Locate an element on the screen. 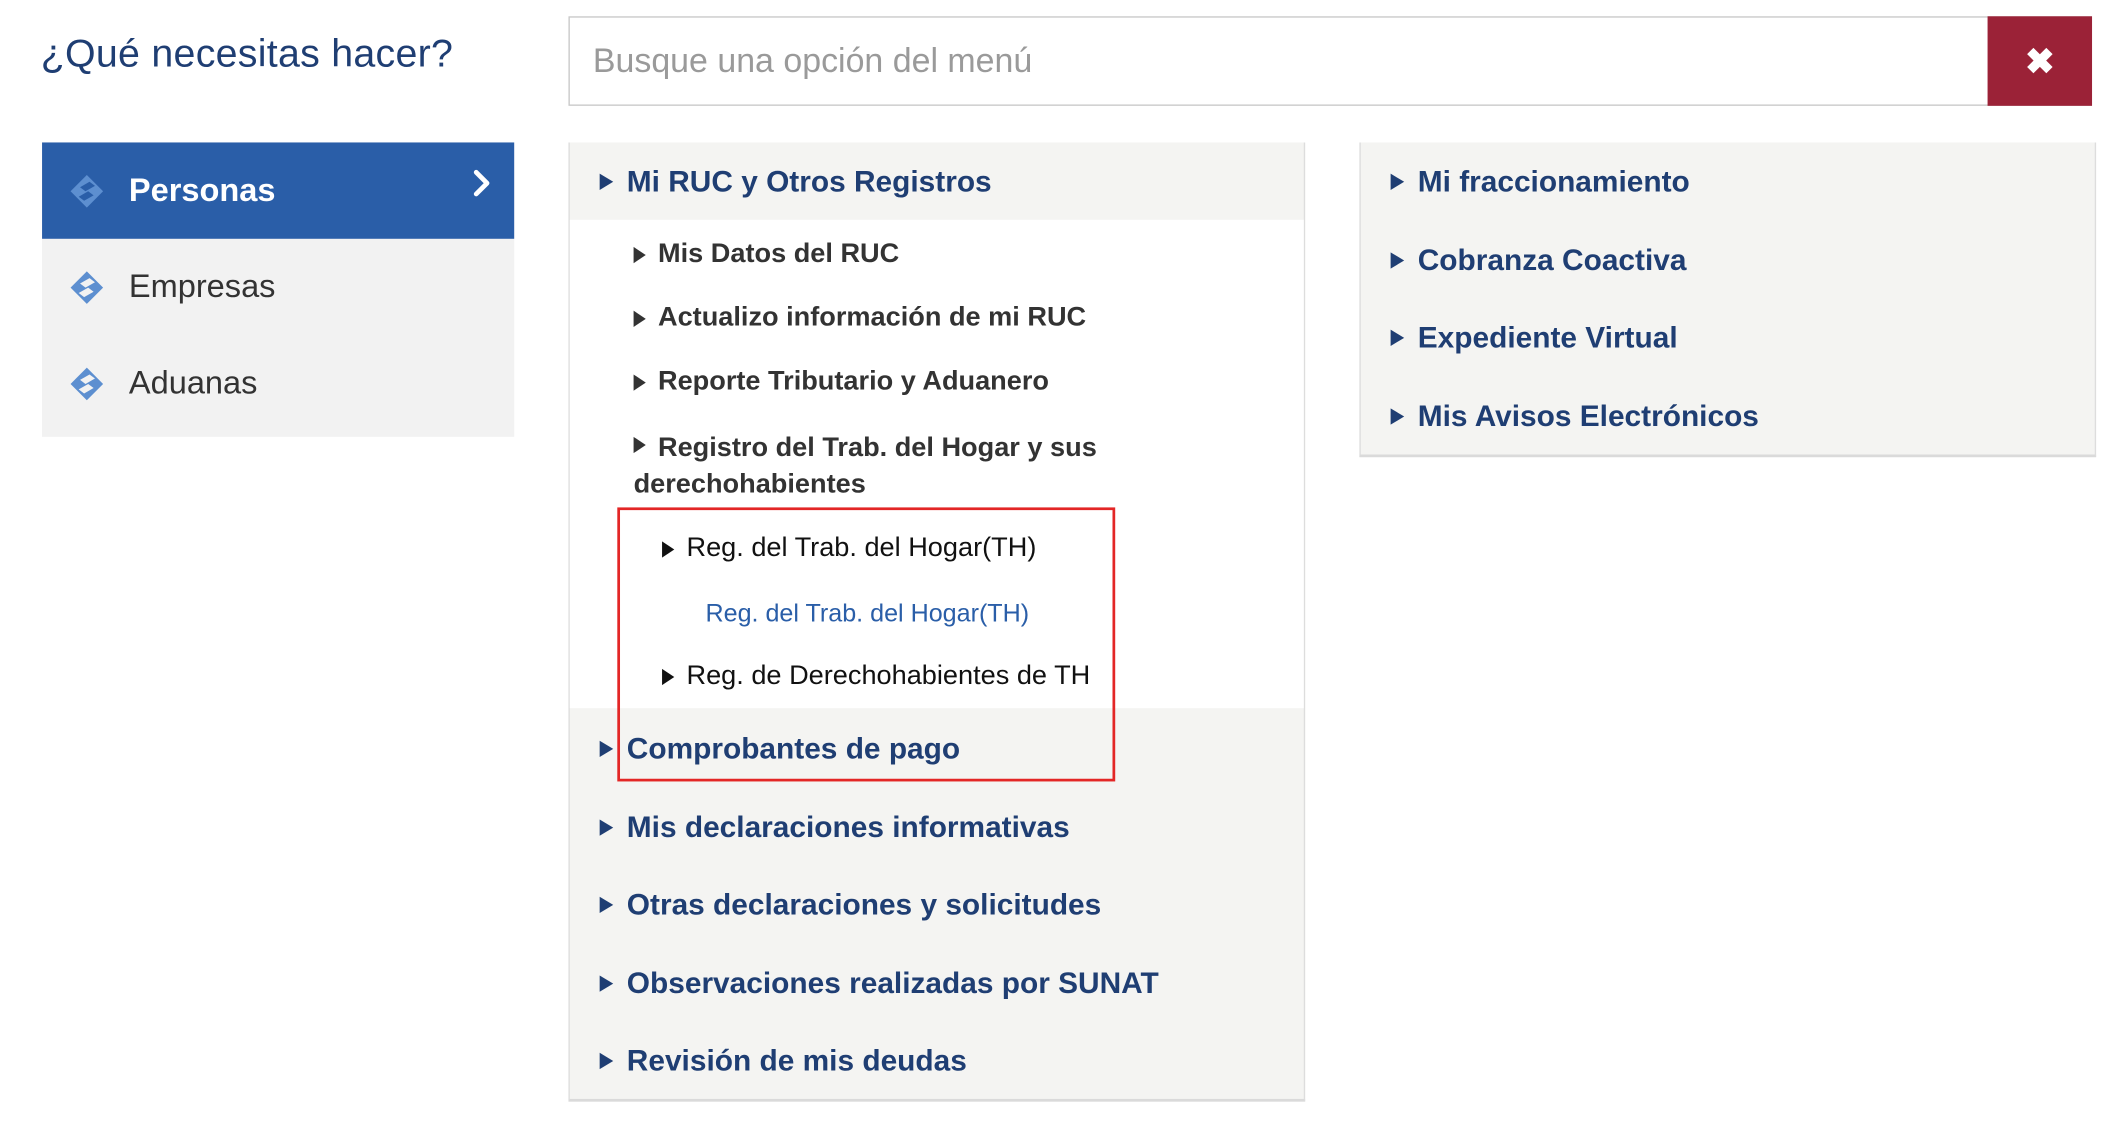  submenu-item-mis-datos-ruc: Mis Datos del RUC is located at coordinates (766, 254).